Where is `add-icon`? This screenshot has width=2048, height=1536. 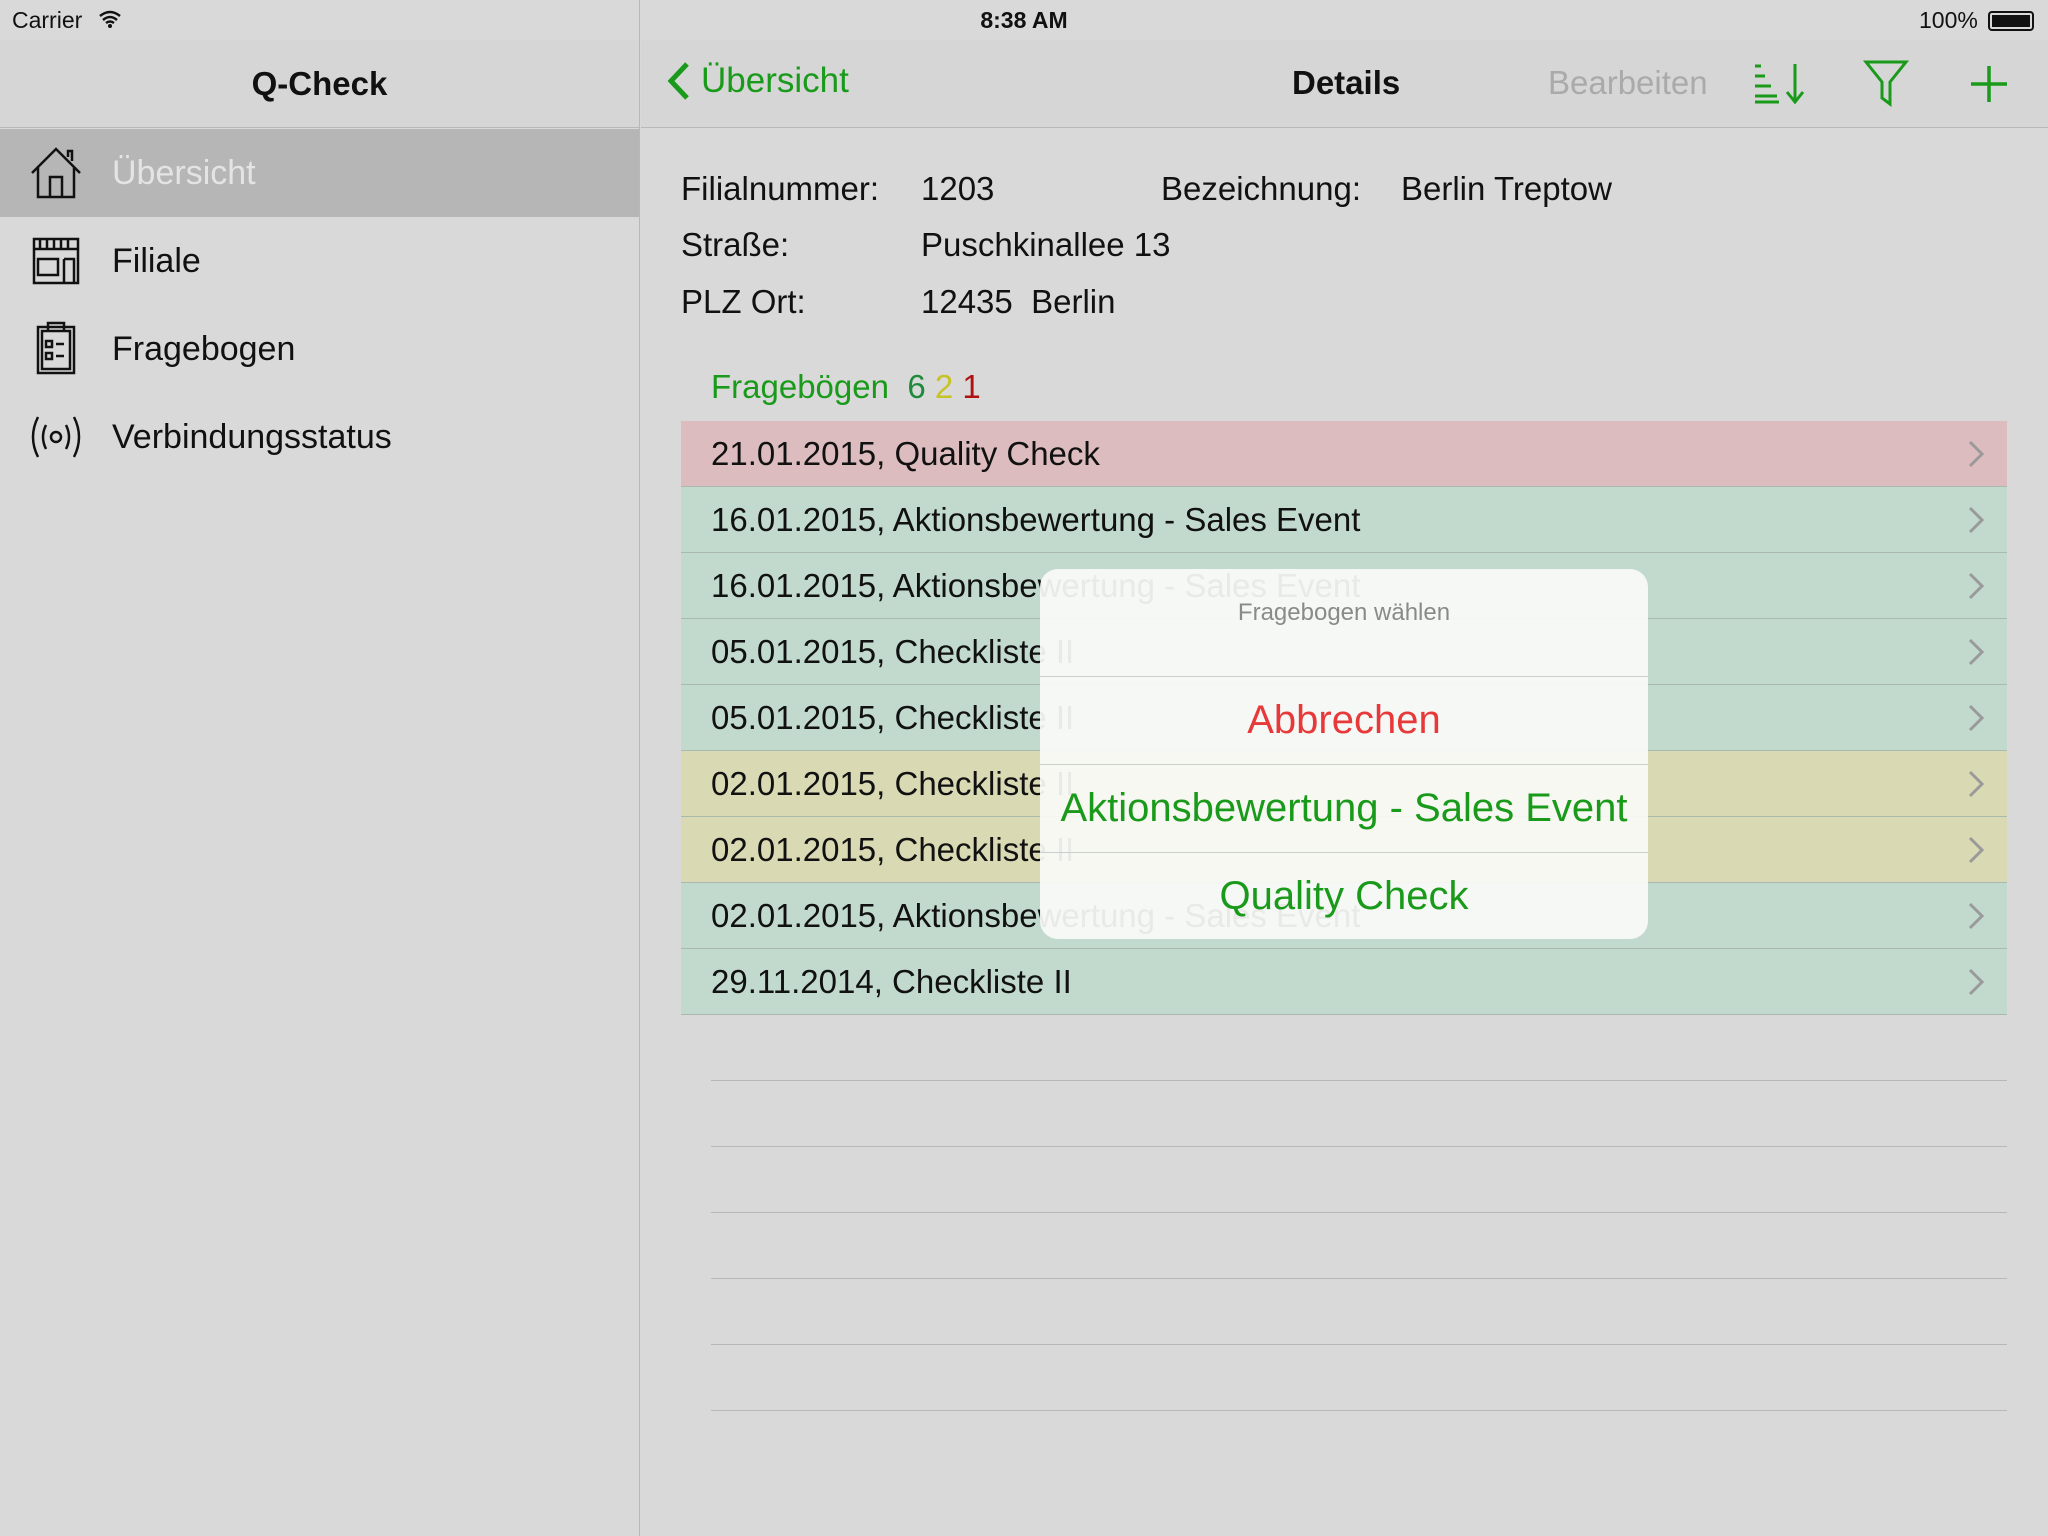
add-icon is located at coordinates (1989, 84).